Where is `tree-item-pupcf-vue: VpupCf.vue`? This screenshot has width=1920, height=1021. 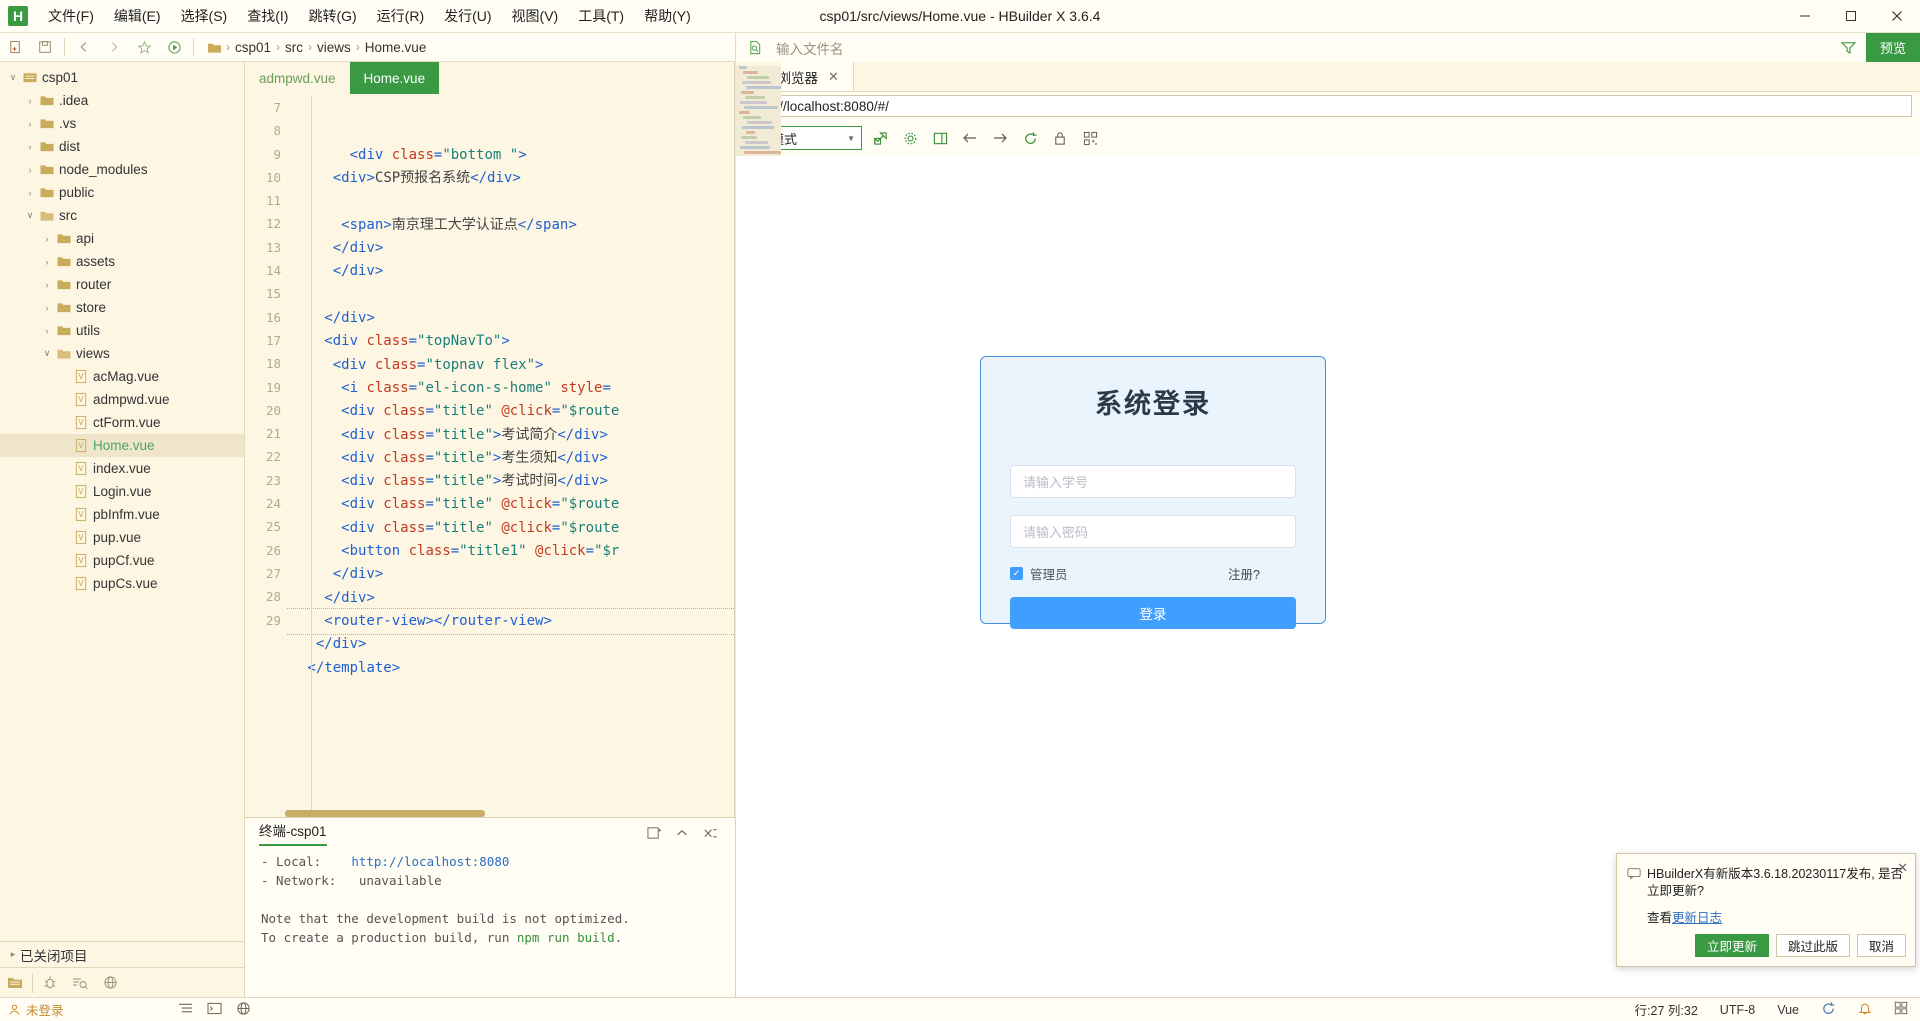
tree-item-pupcf-vue: VpupCf.vue is located at coordinates (122, 560).